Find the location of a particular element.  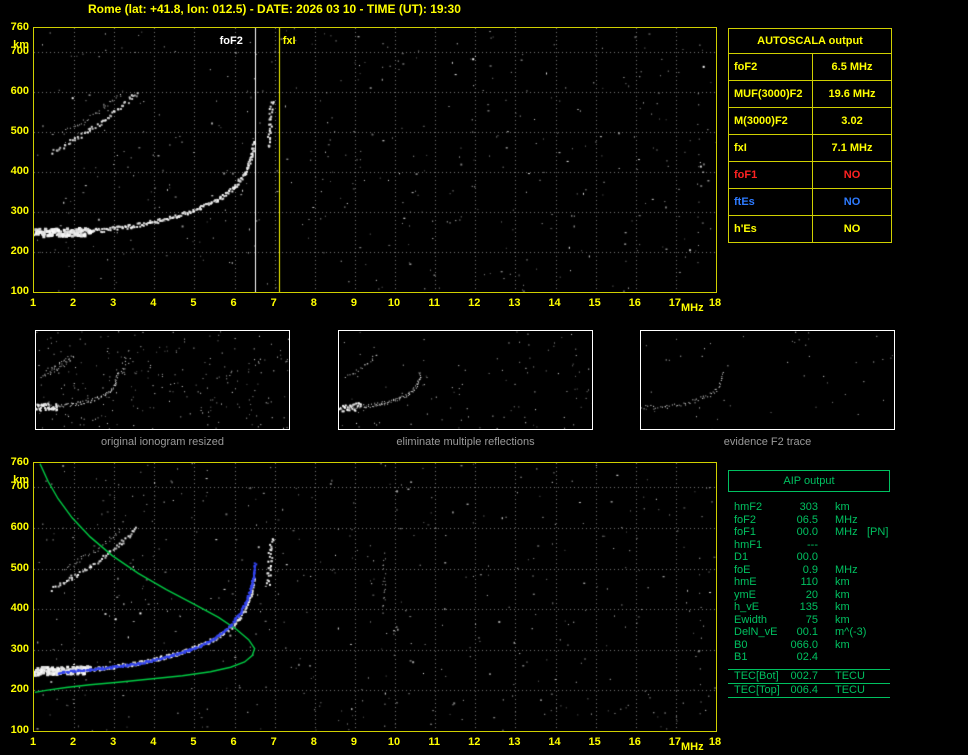

top-plot-ytick-label: 500 is located at coordinates (19, 131).